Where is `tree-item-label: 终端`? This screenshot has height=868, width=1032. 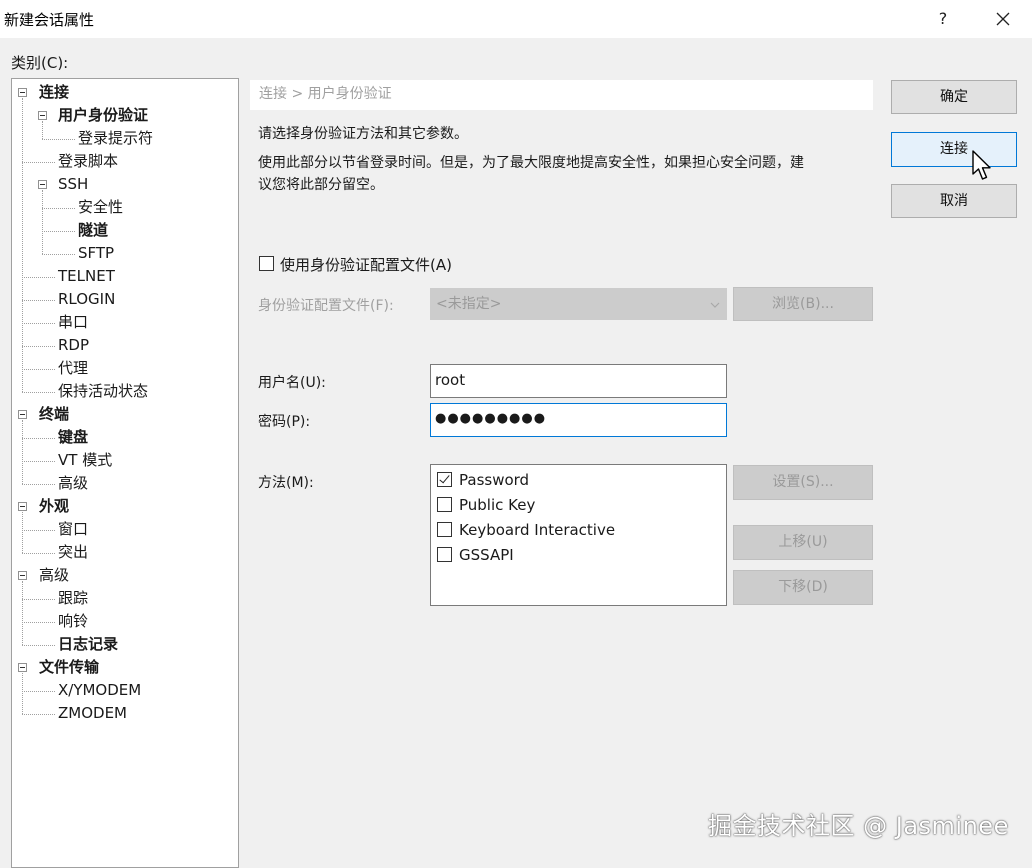
tree-item-label: 终端 is located at coordinates (54, 414).